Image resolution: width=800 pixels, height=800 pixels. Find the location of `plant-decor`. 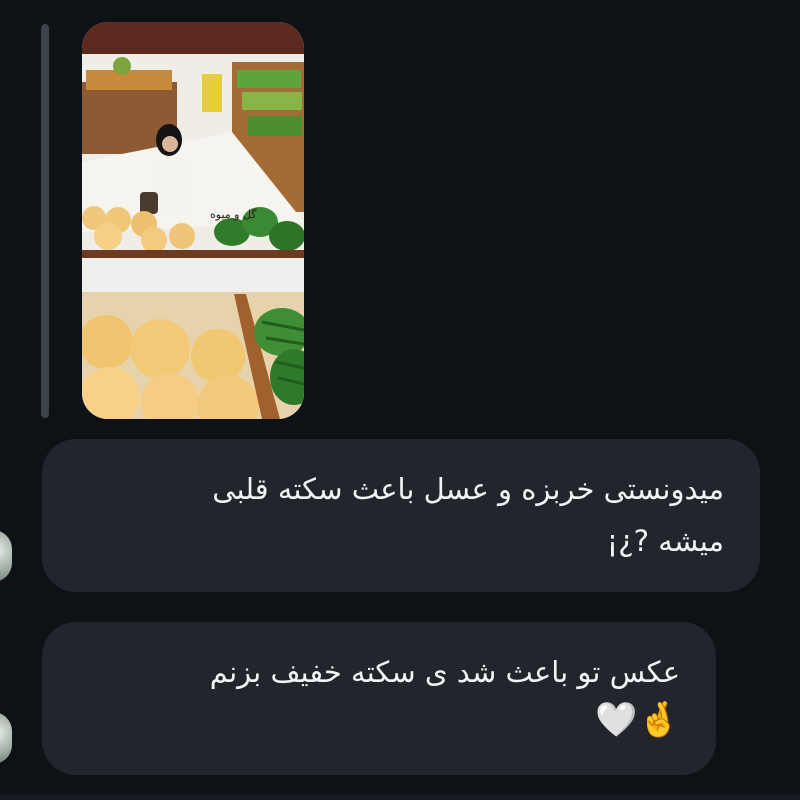

plant-decor is located at coordinates (122, 66).